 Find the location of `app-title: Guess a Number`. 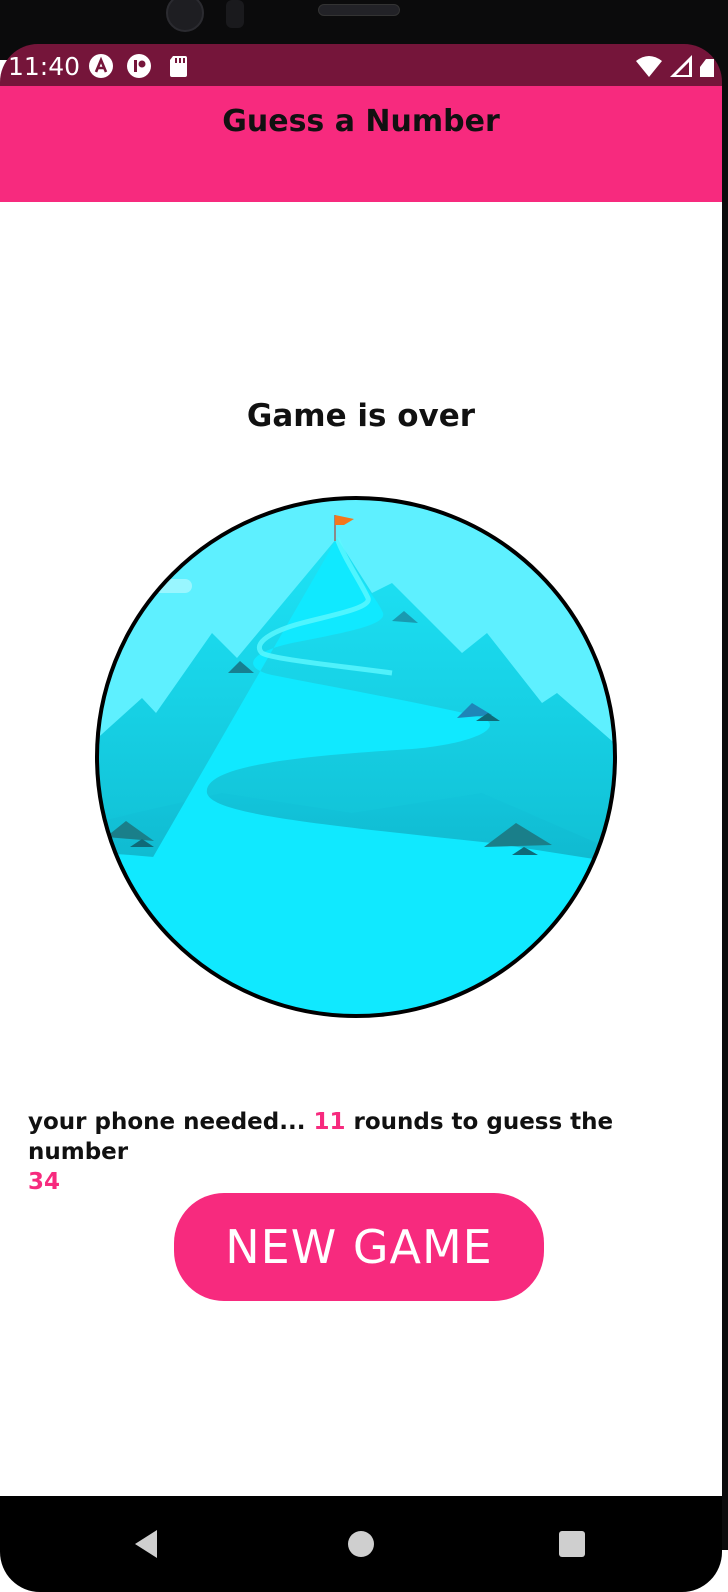

app-title: Guess a Number is located at coordinates (361, 121).